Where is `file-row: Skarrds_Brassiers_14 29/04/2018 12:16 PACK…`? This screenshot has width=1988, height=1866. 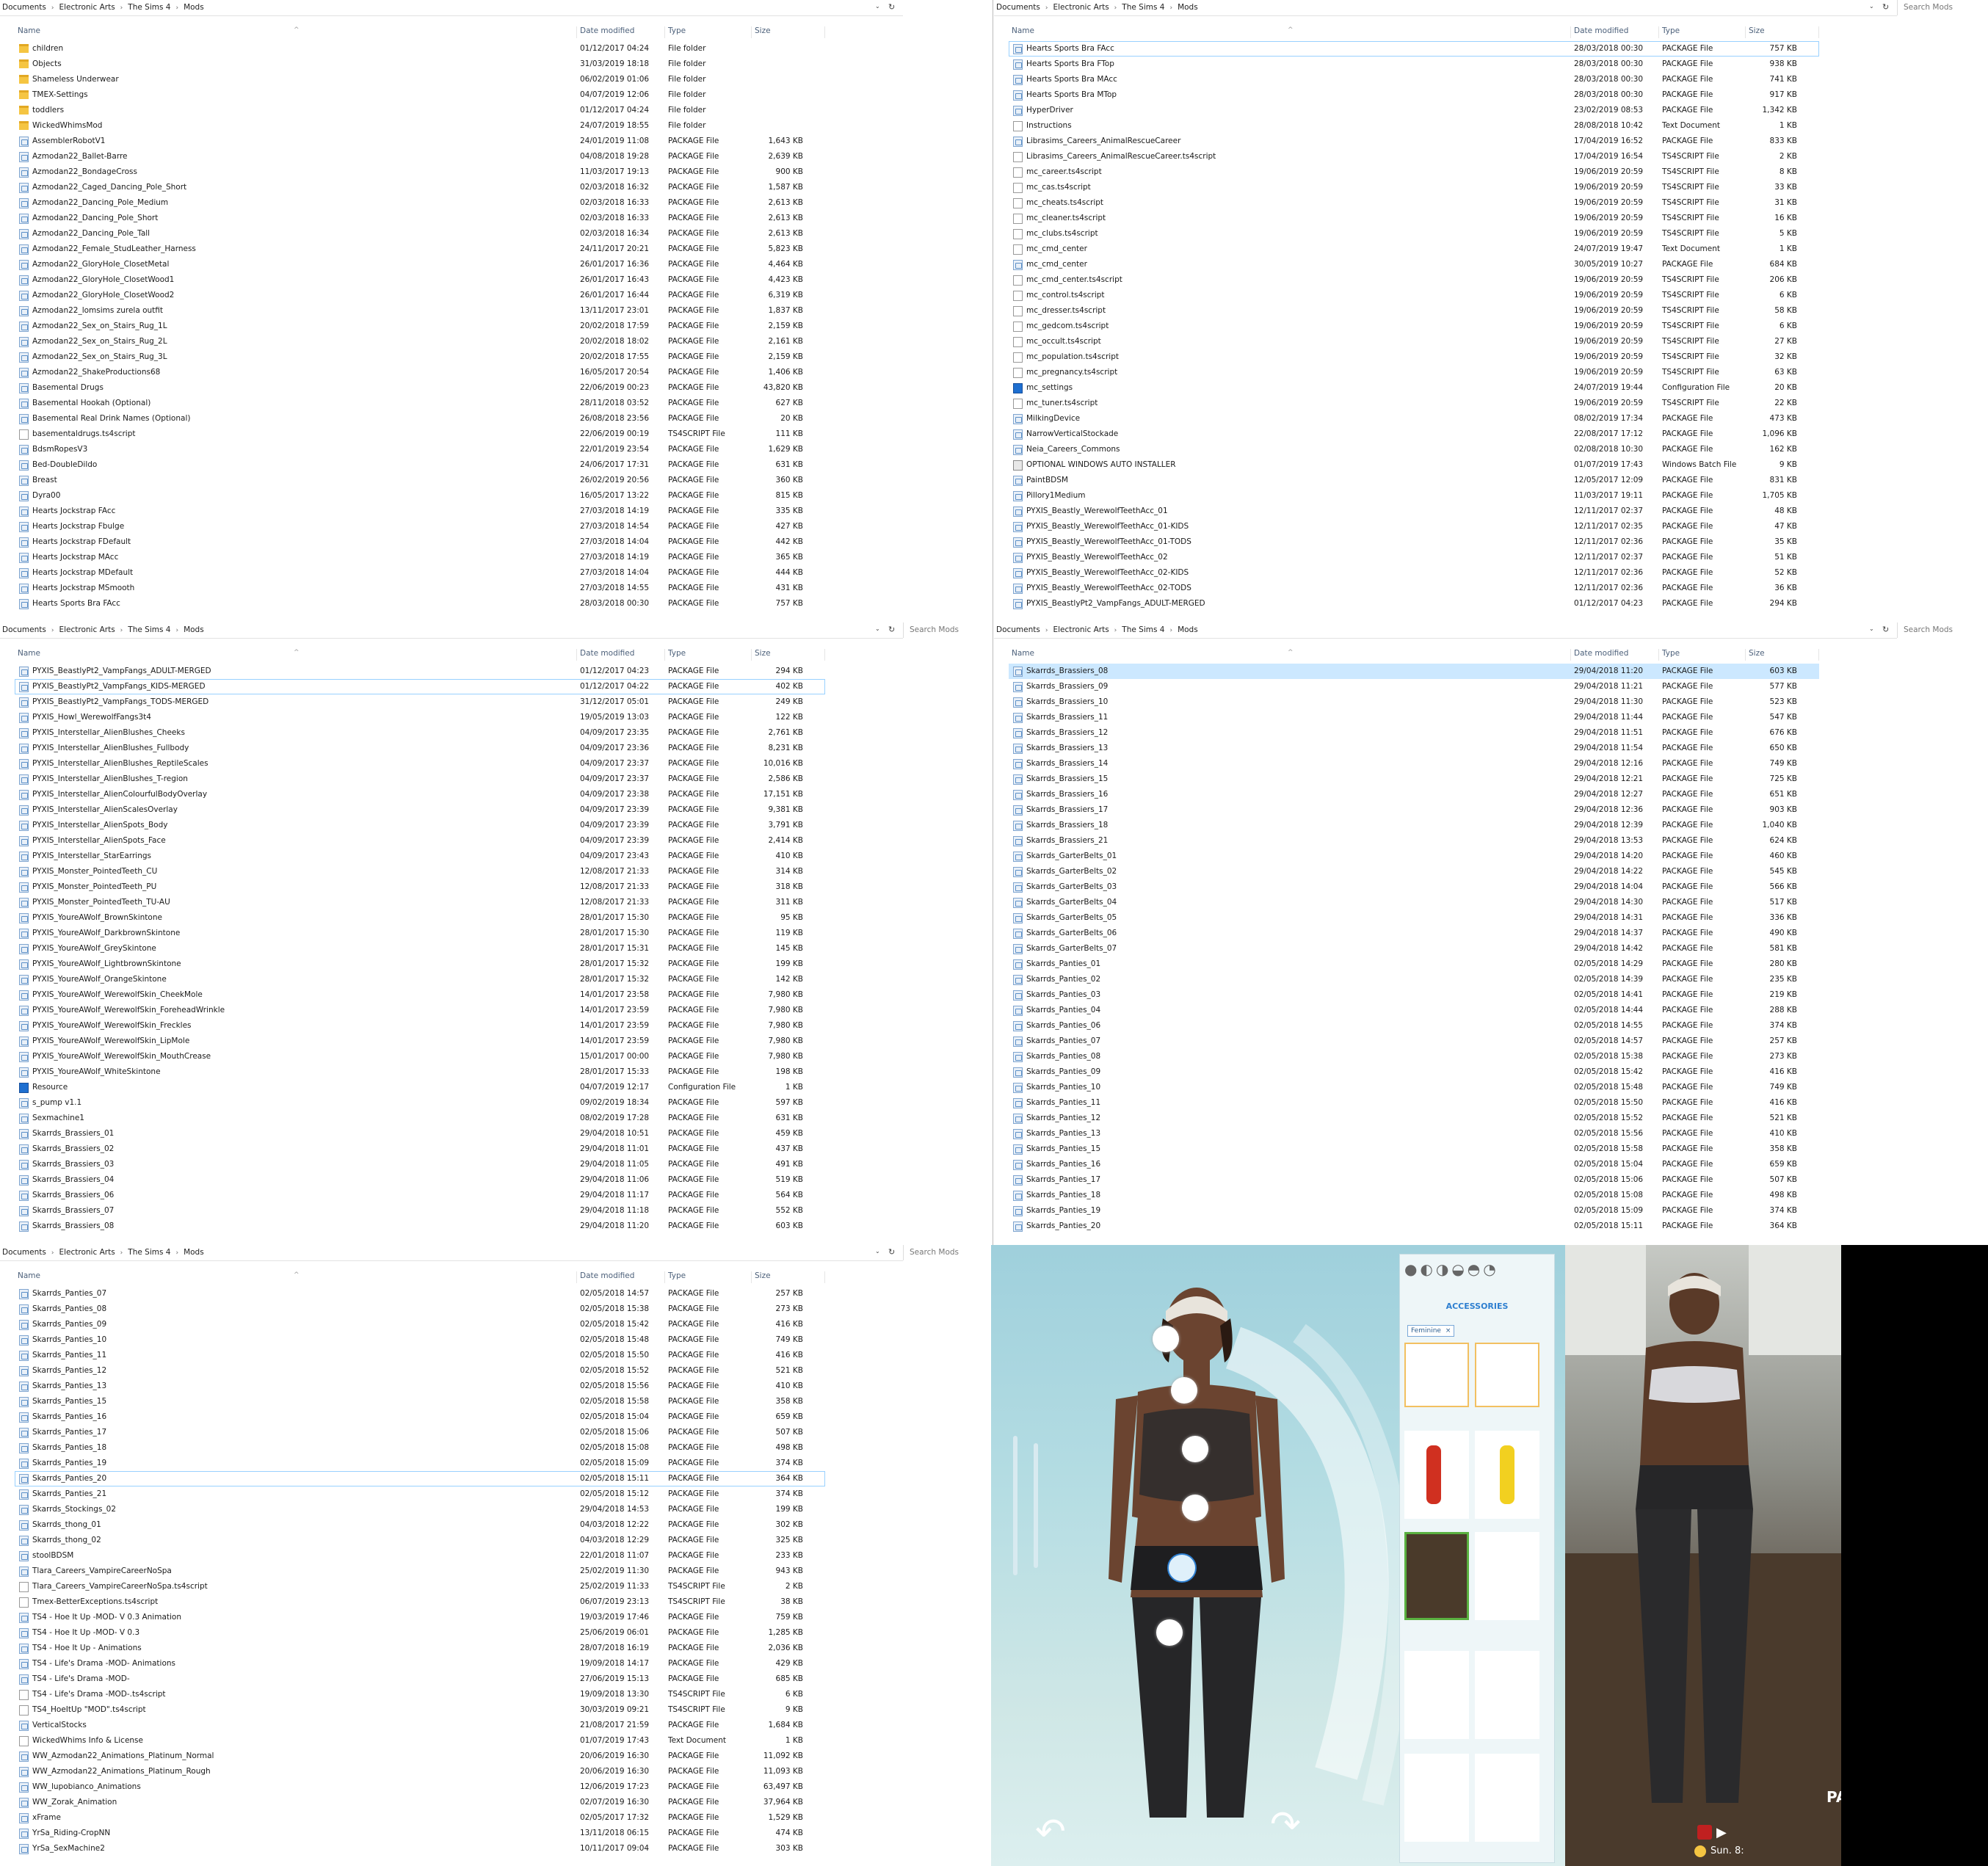
file-row: Skarrds_Brassiers_14 29/04/2018 12:16 PACK… is located at coordinates (1414, 764).